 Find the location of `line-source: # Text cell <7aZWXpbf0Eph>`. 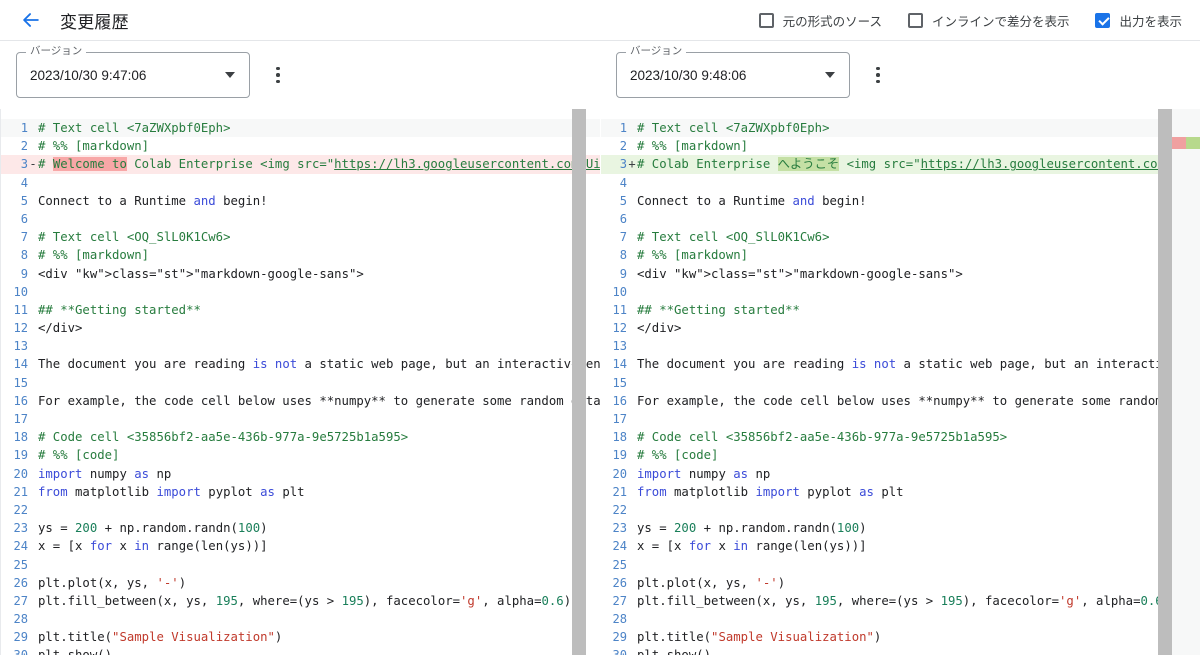

line-source: # Text cell <7aZWXpbf0Eph> is located at coordinates (733, 128).